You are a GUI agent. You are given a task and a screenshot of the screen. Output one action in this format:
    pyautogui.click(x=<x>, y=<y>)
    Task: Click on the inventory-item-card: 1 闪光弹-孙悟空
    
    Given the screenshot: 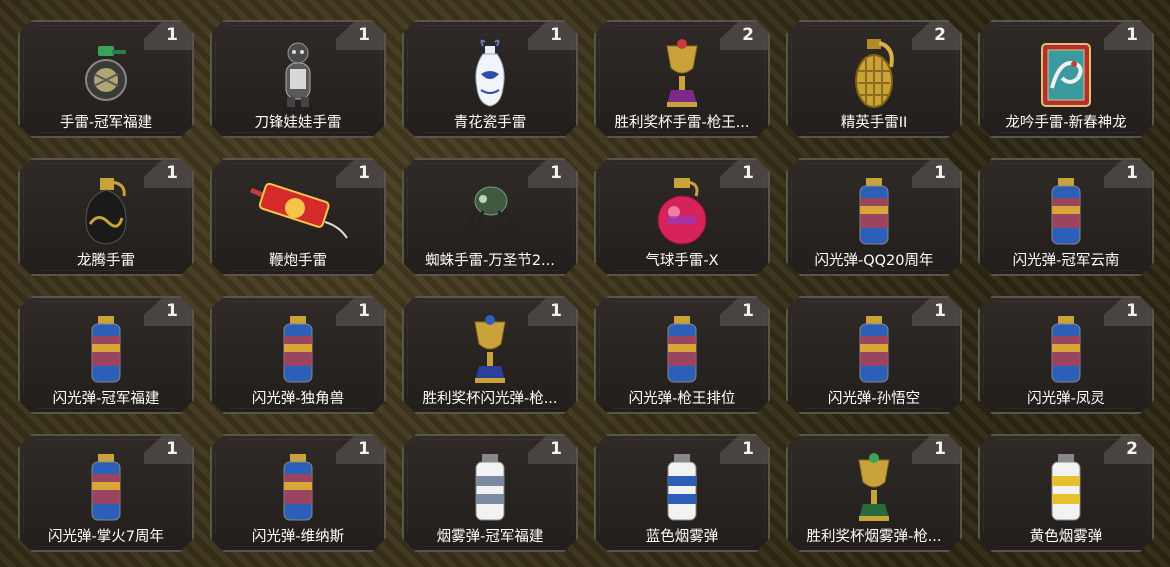 What is the action you would take?
    pyautogui.click(x=874, y=355)
    